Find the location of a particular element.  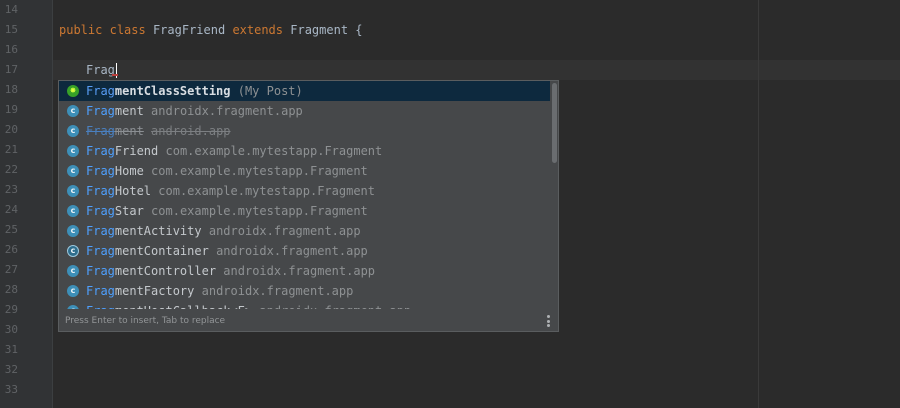

completion-item-text: FragStar com.example.mytestapp.Fragment is located at coordinates (227, 211).